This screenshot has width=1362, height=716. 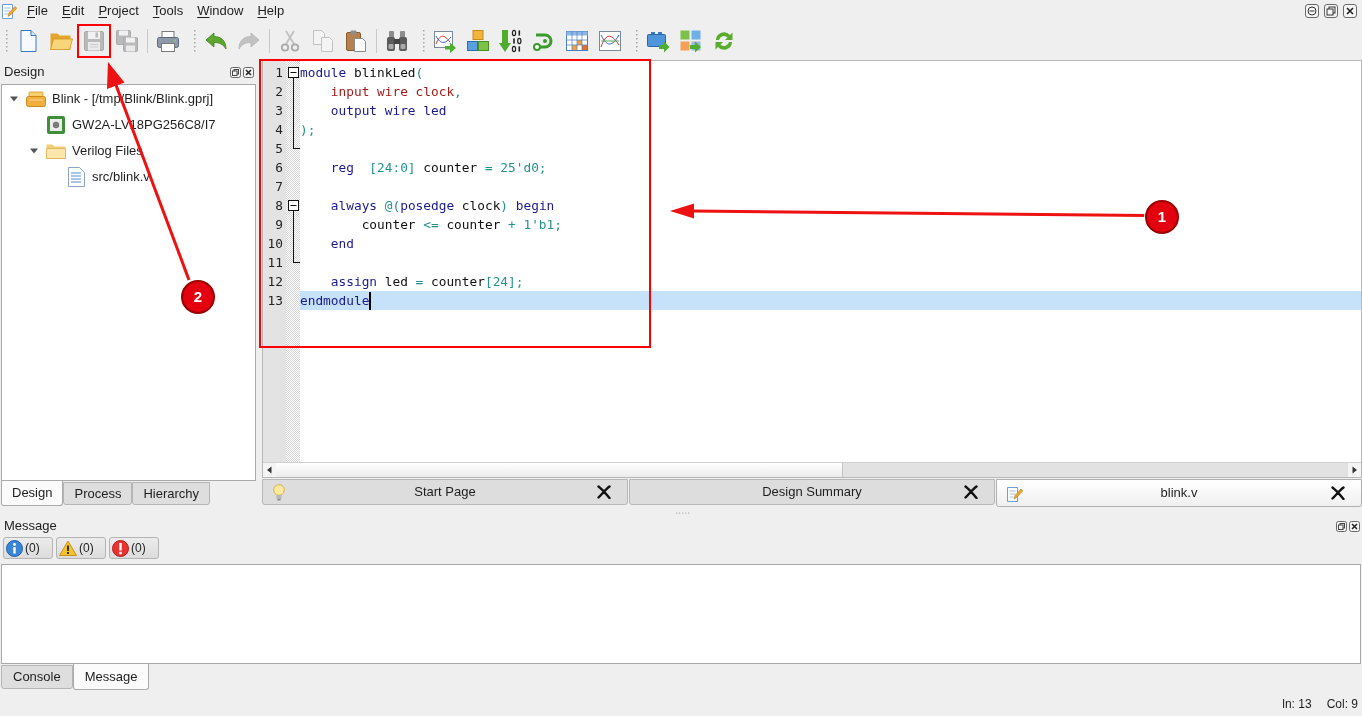 What do you see at coordinates (279, 492) in the screenshot?
I see `light-bulb-icon` at bounding box center [279, 492].